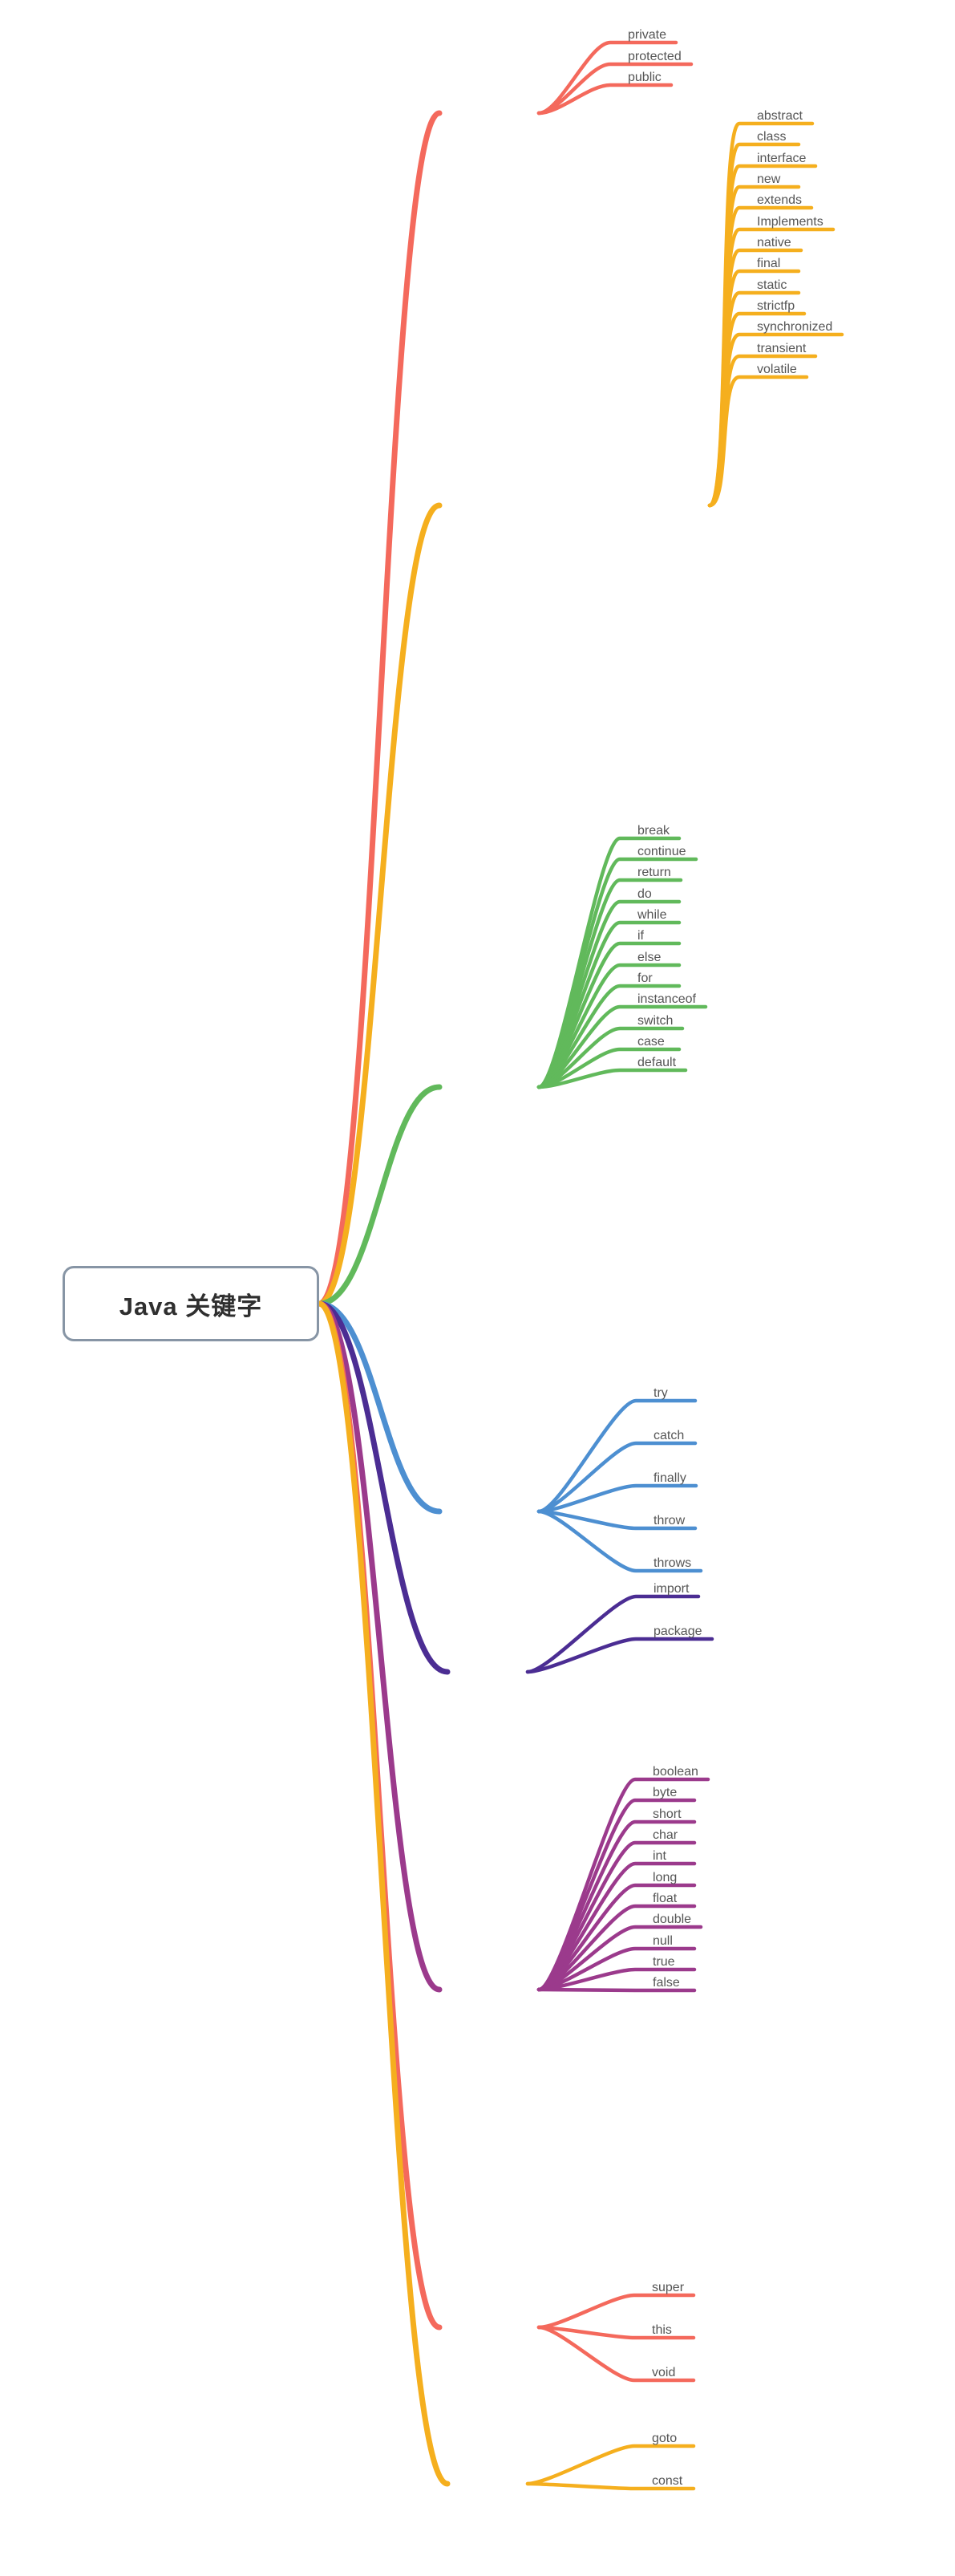 This screenshot has width=955, height=2576. What do you see at coordinates (668, 2288) in the screenshot?
I see `leaf-label: super` at bounding box center [668, 2288].